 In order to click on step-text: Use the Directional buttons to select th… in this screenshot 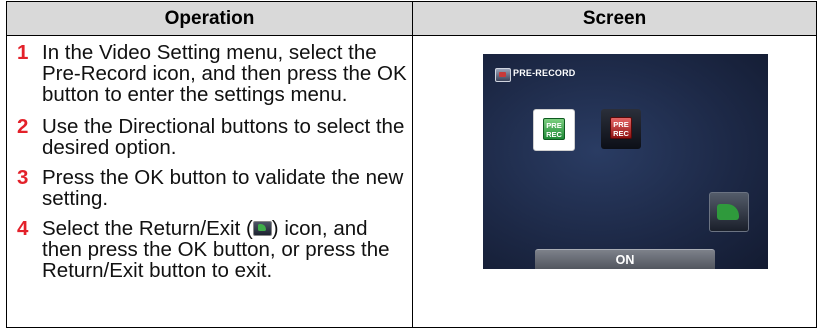, I will do `click(223, 137)`.